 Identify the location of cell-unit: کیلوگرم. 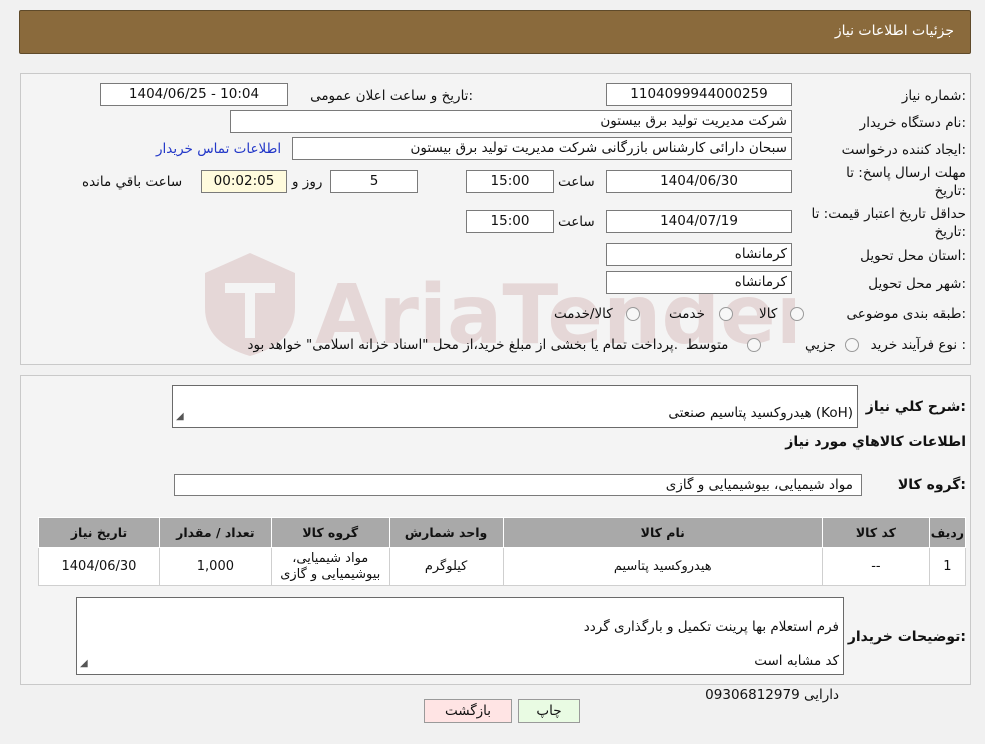
(446, 566).